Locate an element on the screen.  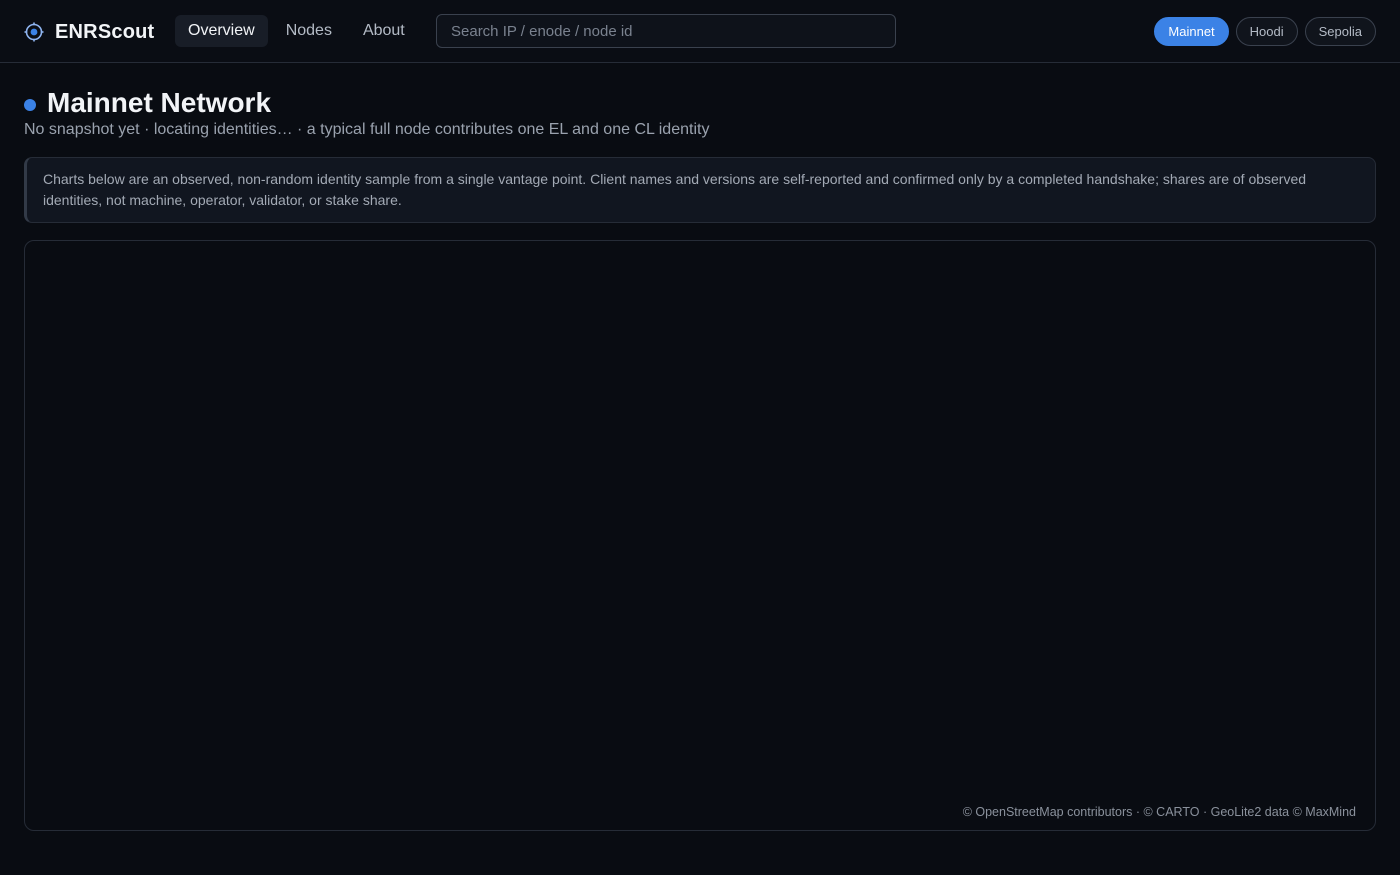
search-input is located at coordinates (666, 31).